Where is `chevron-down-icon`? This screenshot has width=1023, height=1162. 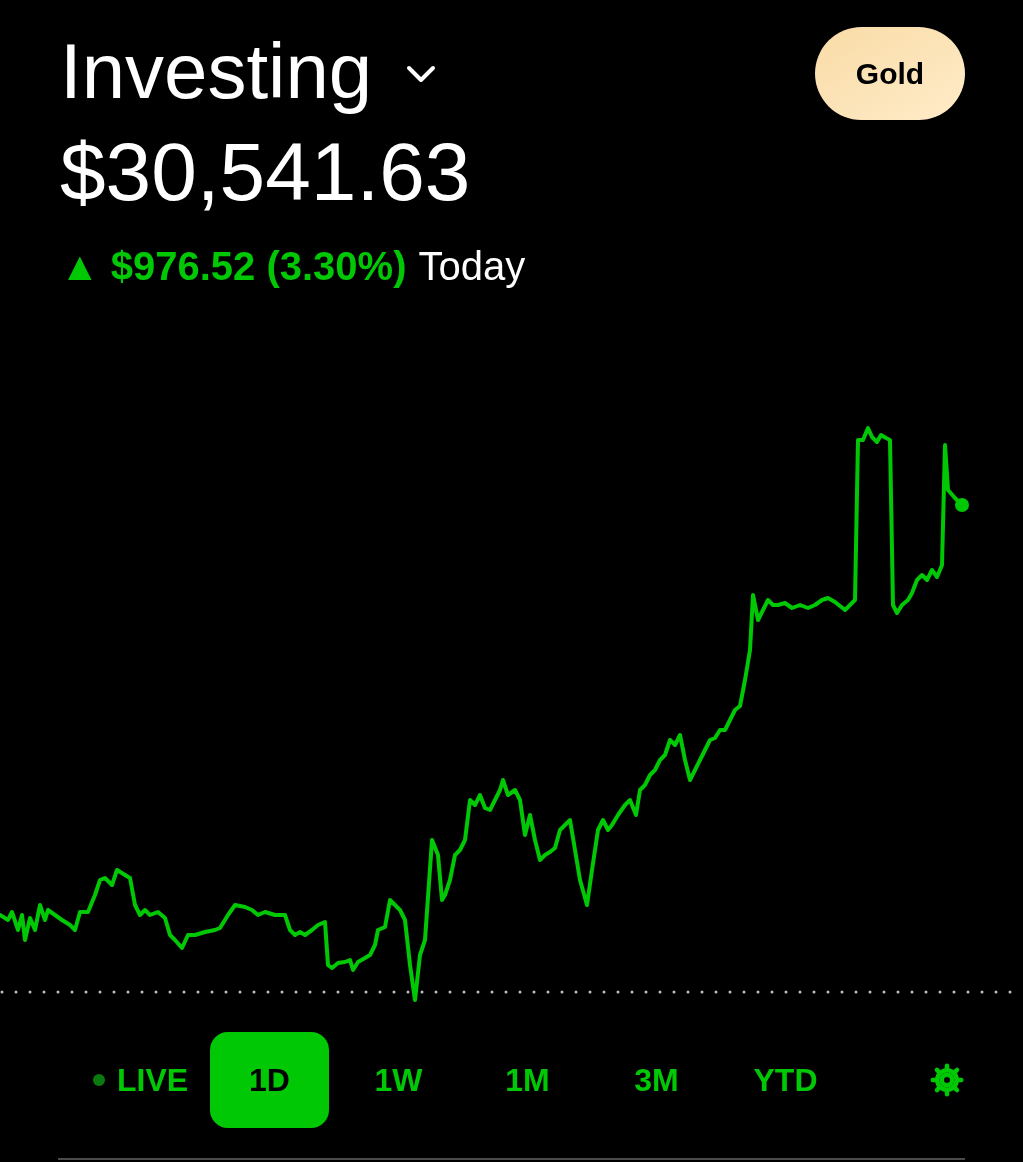
chevron-down-icon is located at coordinates (421, 74).